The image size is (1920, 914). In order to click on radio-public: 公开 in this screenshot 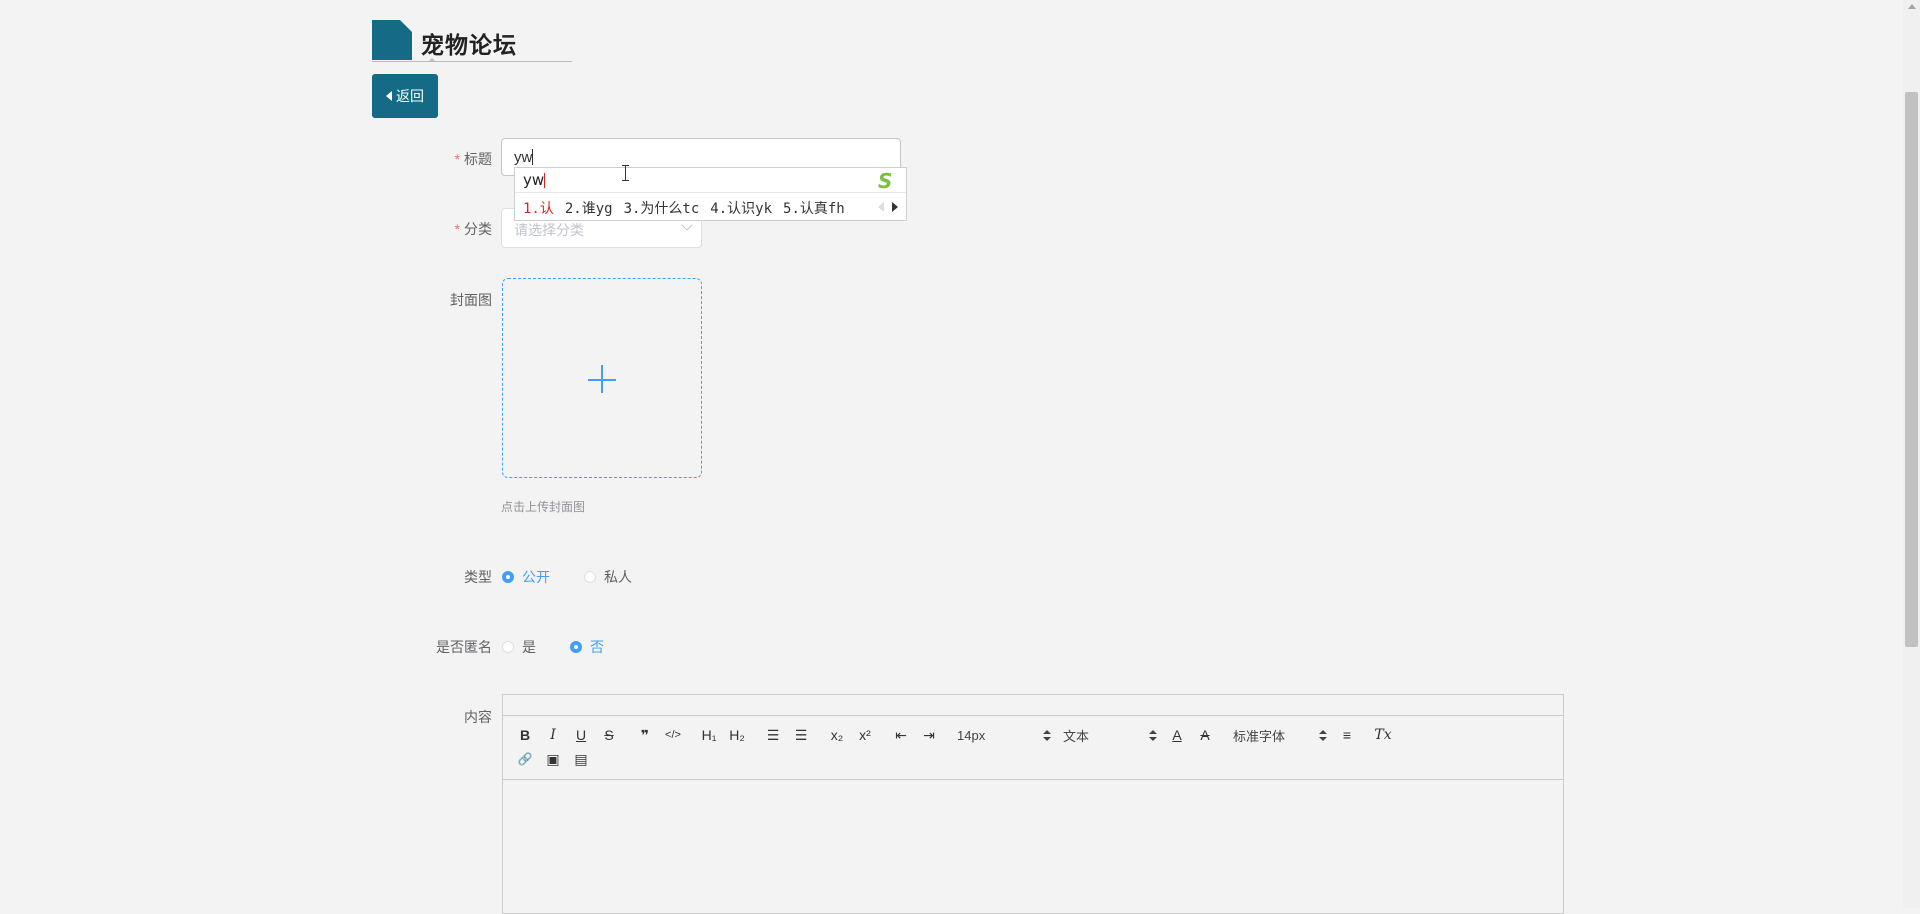, I will do `click(526, 577)`.